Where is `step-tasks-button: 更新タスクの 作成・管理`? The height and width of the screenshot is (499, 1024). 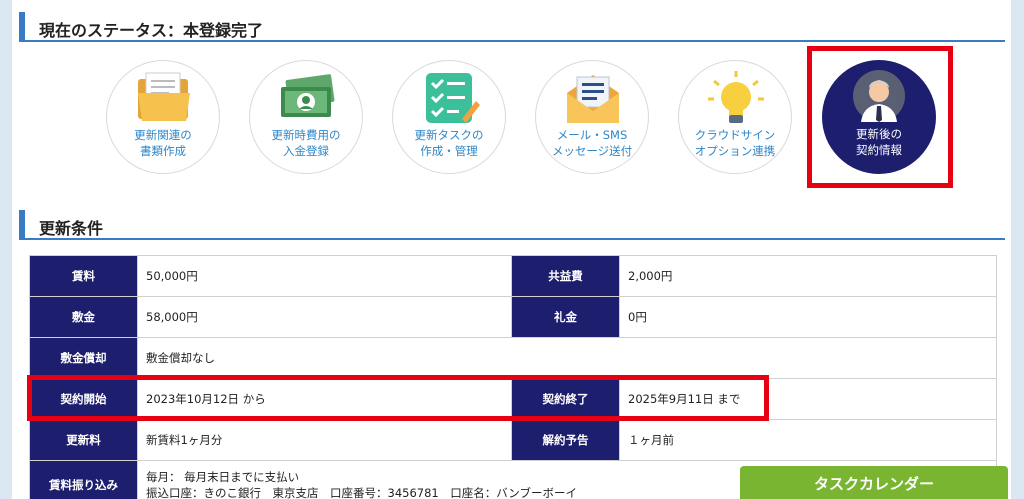 step-tasks-button: 更新タスクの 作成・管理 is located at coordinates (449, 117).